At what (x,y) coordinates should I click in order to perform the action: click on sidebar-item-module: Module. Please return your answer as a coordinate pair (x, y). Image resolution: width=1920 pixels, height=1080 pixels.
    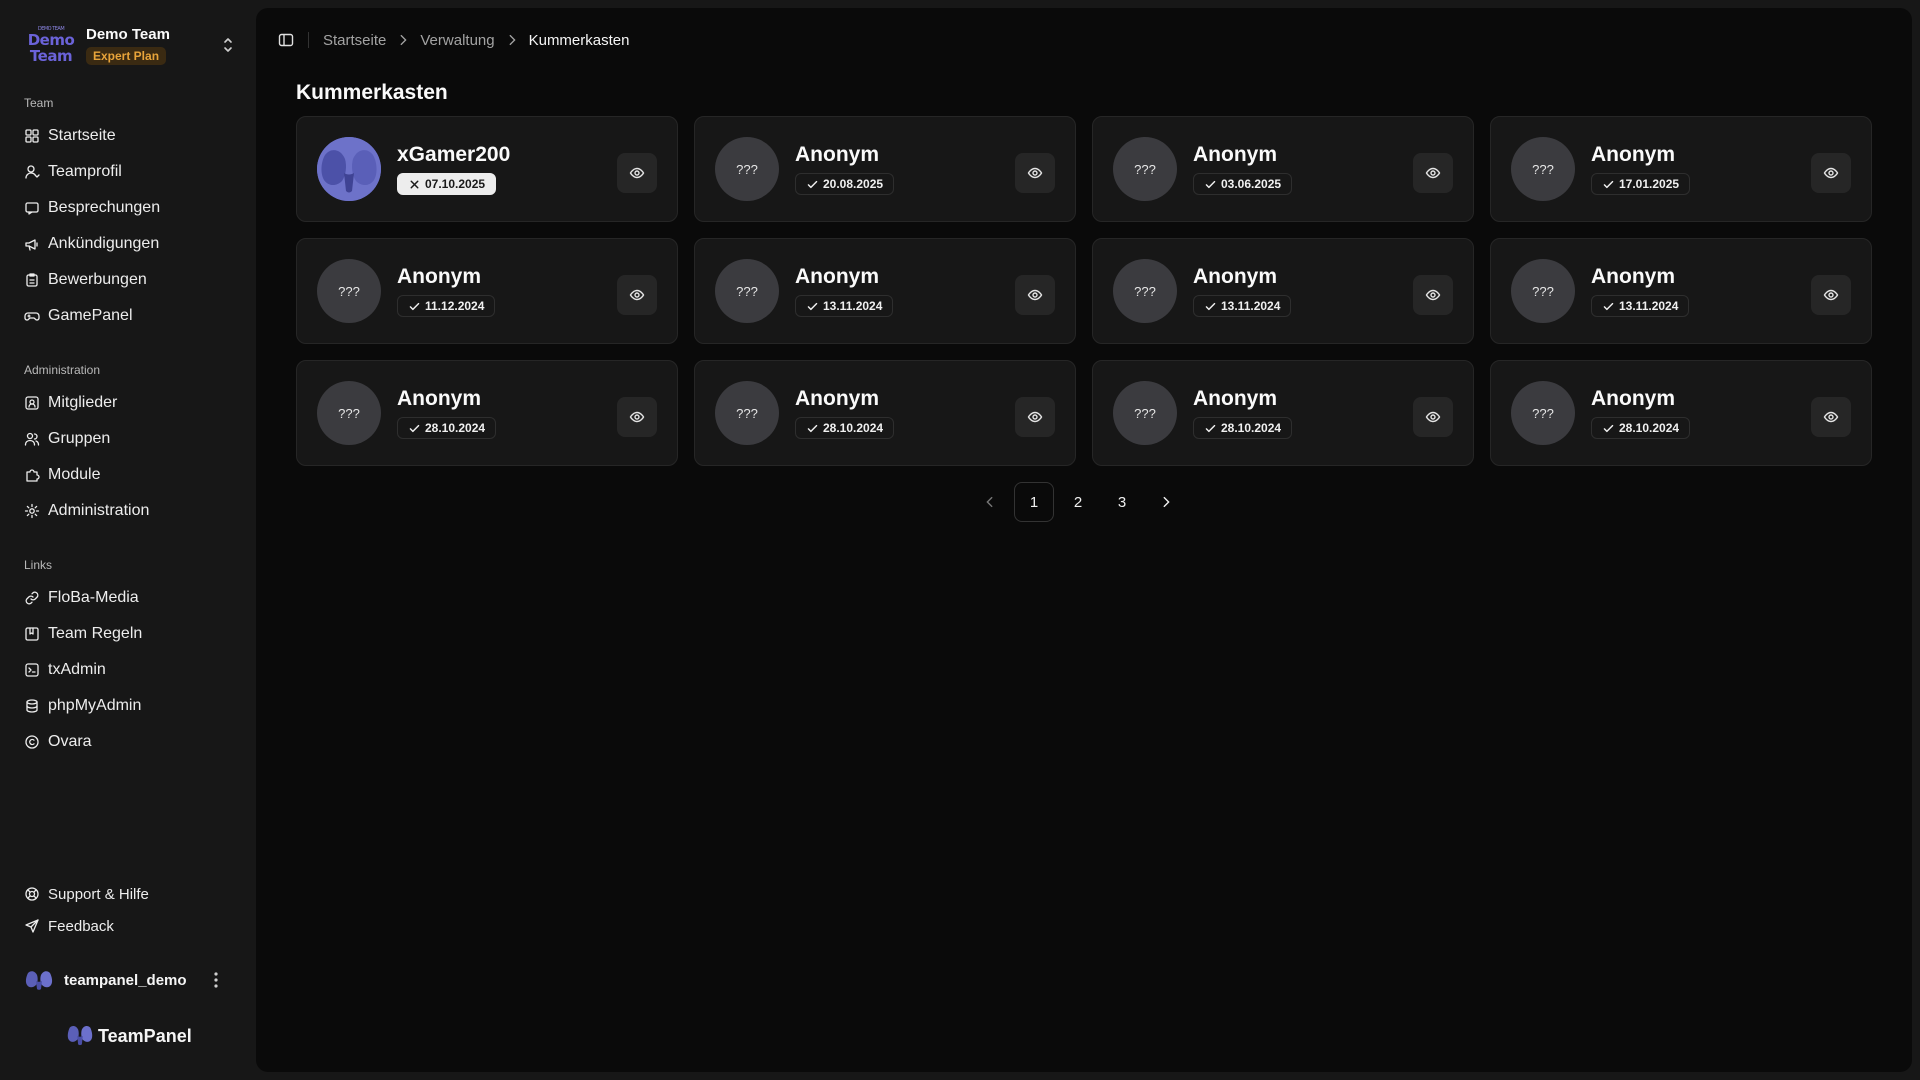
    Looking at the image, I should click on (128, 475).